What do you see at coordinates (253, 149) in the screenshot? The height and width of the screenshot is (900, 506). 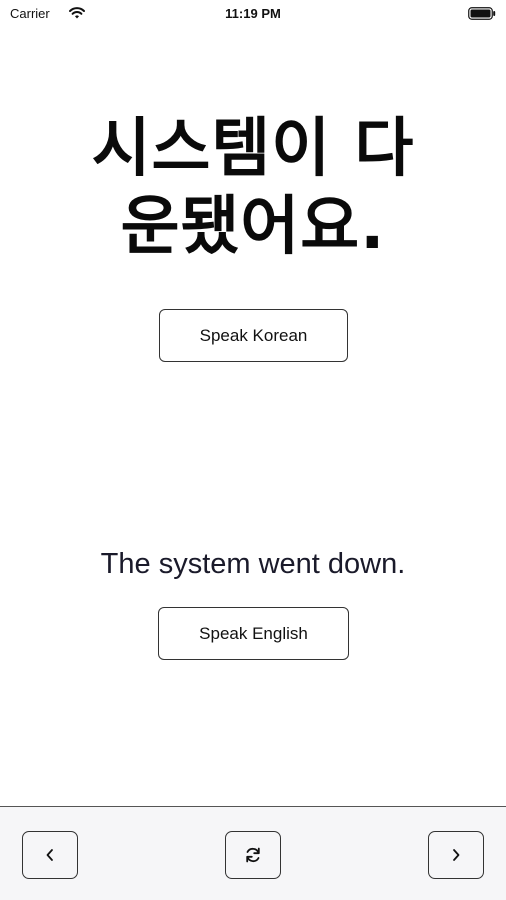 I see `korean-phrase-line-1: 시스템이 다` at bounding box center [253, 149].